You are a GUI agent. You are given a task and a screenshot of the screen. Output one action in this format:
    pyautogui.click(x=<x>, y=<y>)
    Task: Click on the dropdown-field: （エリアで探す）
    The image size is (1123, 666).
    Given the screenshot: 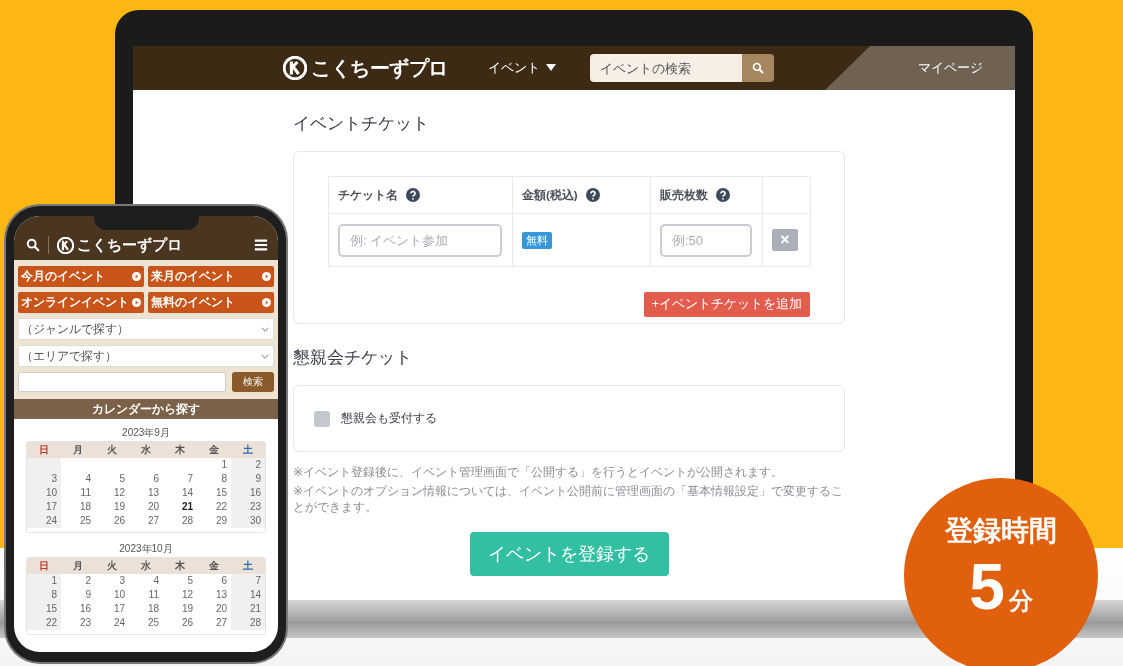 What is the action you would take?
    pyautogui.click(x=146, y=356)
    